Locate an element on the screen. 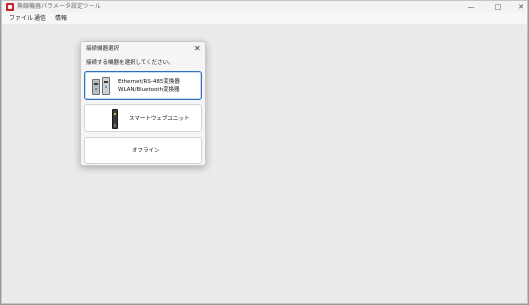  close-window-button: ✕ is located at coordinates (517, 7).